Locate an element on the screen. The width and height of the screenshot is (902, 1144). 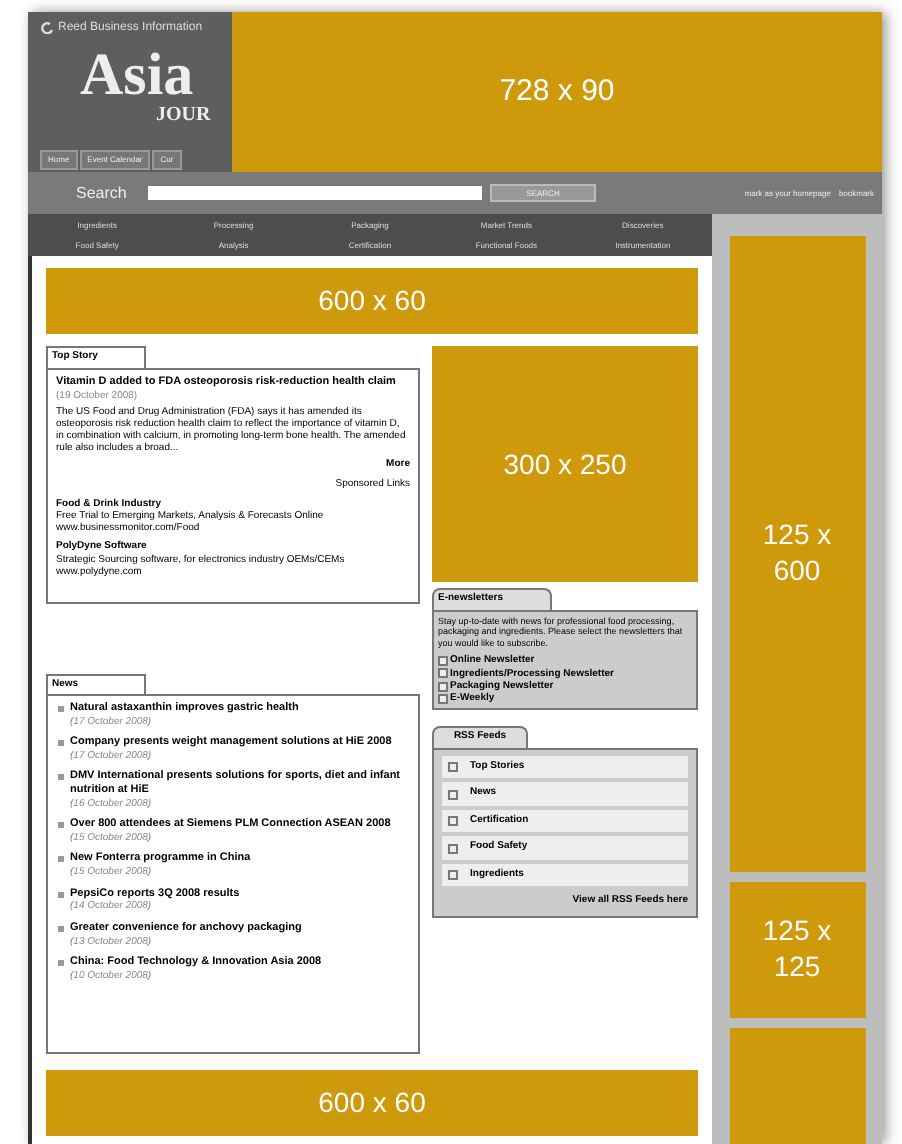
ad-size-label: 728 x 90 is located at coordinates (557, 91).